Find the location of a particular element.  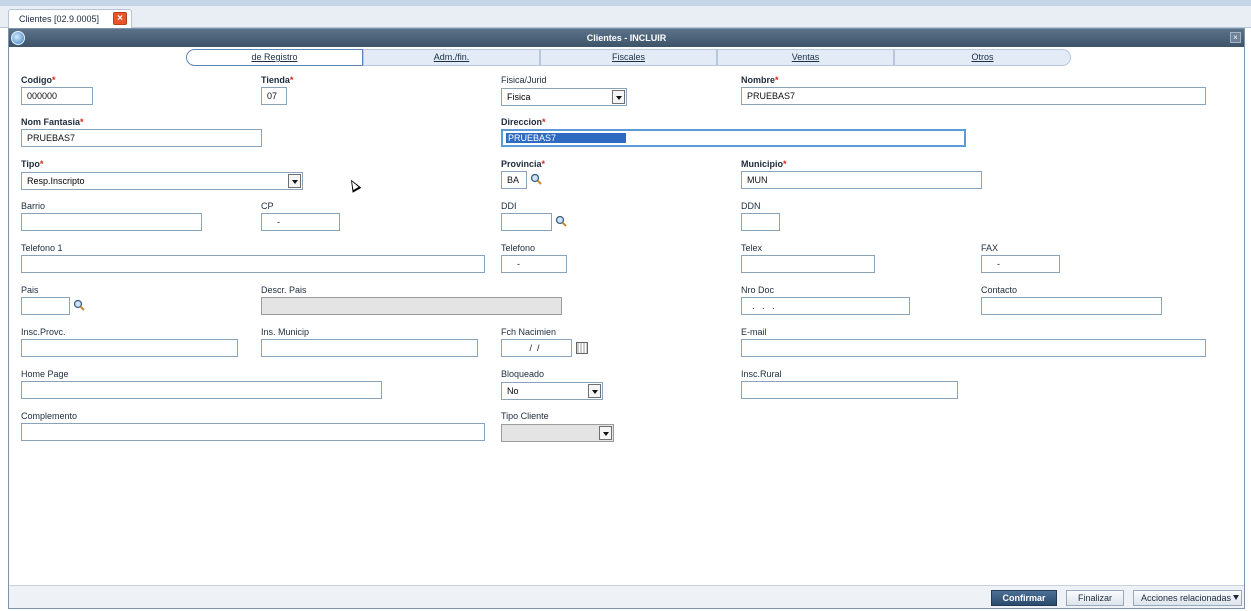

acciones-label: Acciones relacionadas is located at coordinates (1186, 598).